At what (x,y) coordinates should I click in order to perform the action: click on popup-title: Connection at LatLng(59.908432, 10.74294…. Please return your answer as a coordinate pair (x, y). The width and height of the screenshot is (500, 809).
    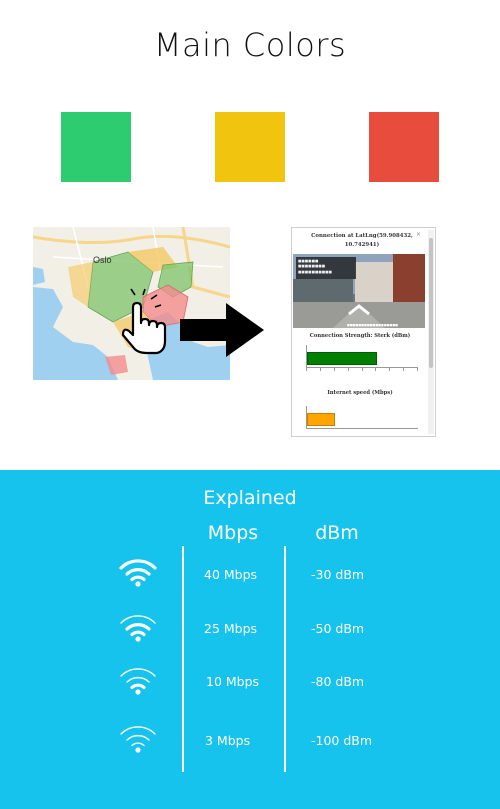
    Looking at the image, I should click on (362, 240).